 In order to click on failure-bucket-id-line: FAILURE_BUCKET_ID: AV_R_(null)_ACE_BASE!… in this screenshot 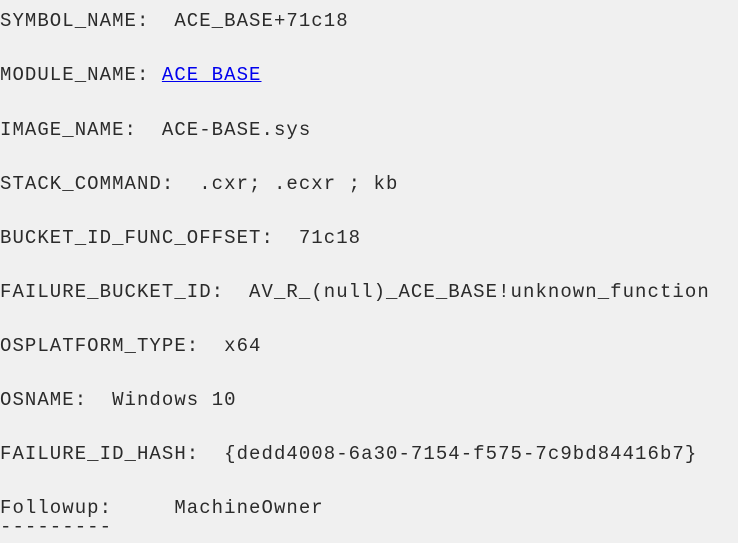, I will do `click(355, 292)`.